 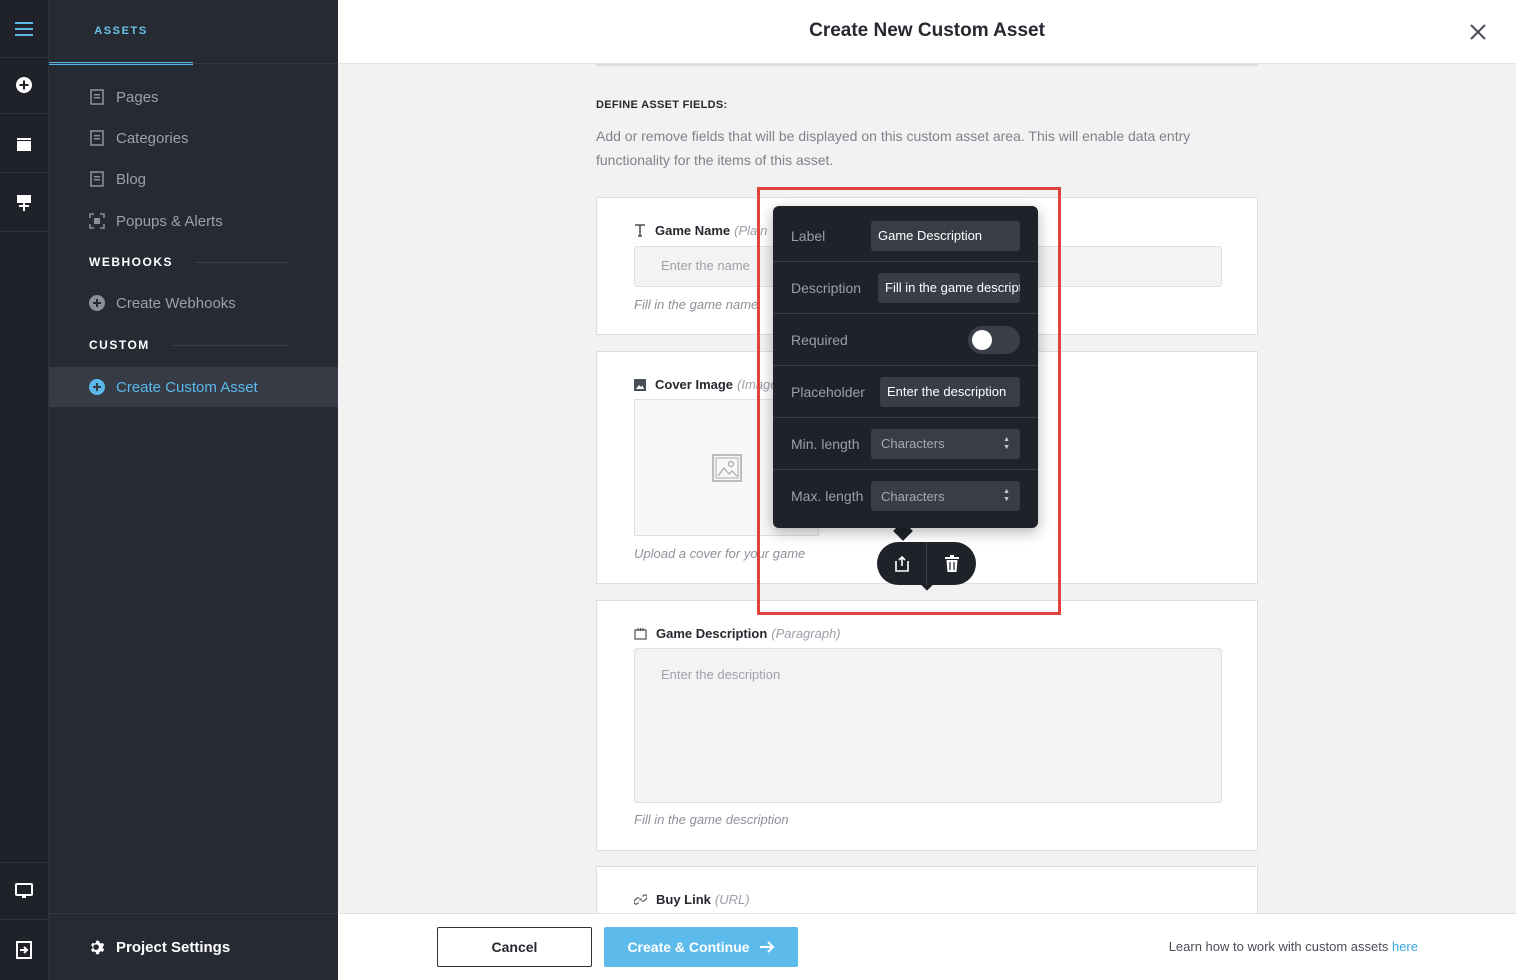 What do you see at coordinates (950, 391) in the screenshot?
I see `placeholder-input: Enter the description` at bounding box center [950, 391].